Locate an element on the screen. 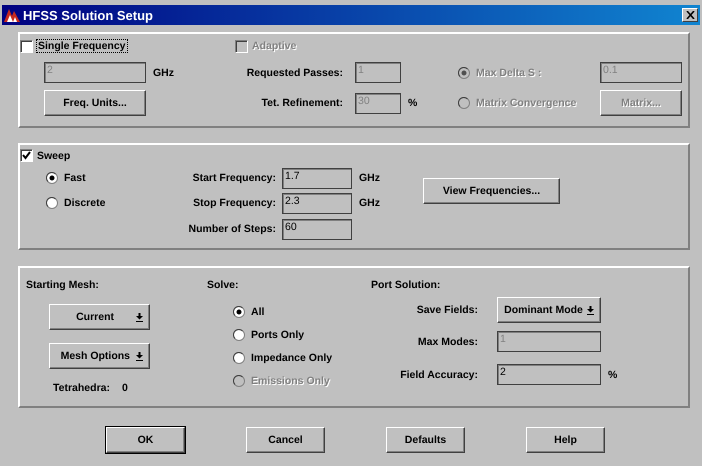 This screenshot has height=466, width=702. section-label: Solve: is located at coordinates (223, 285).